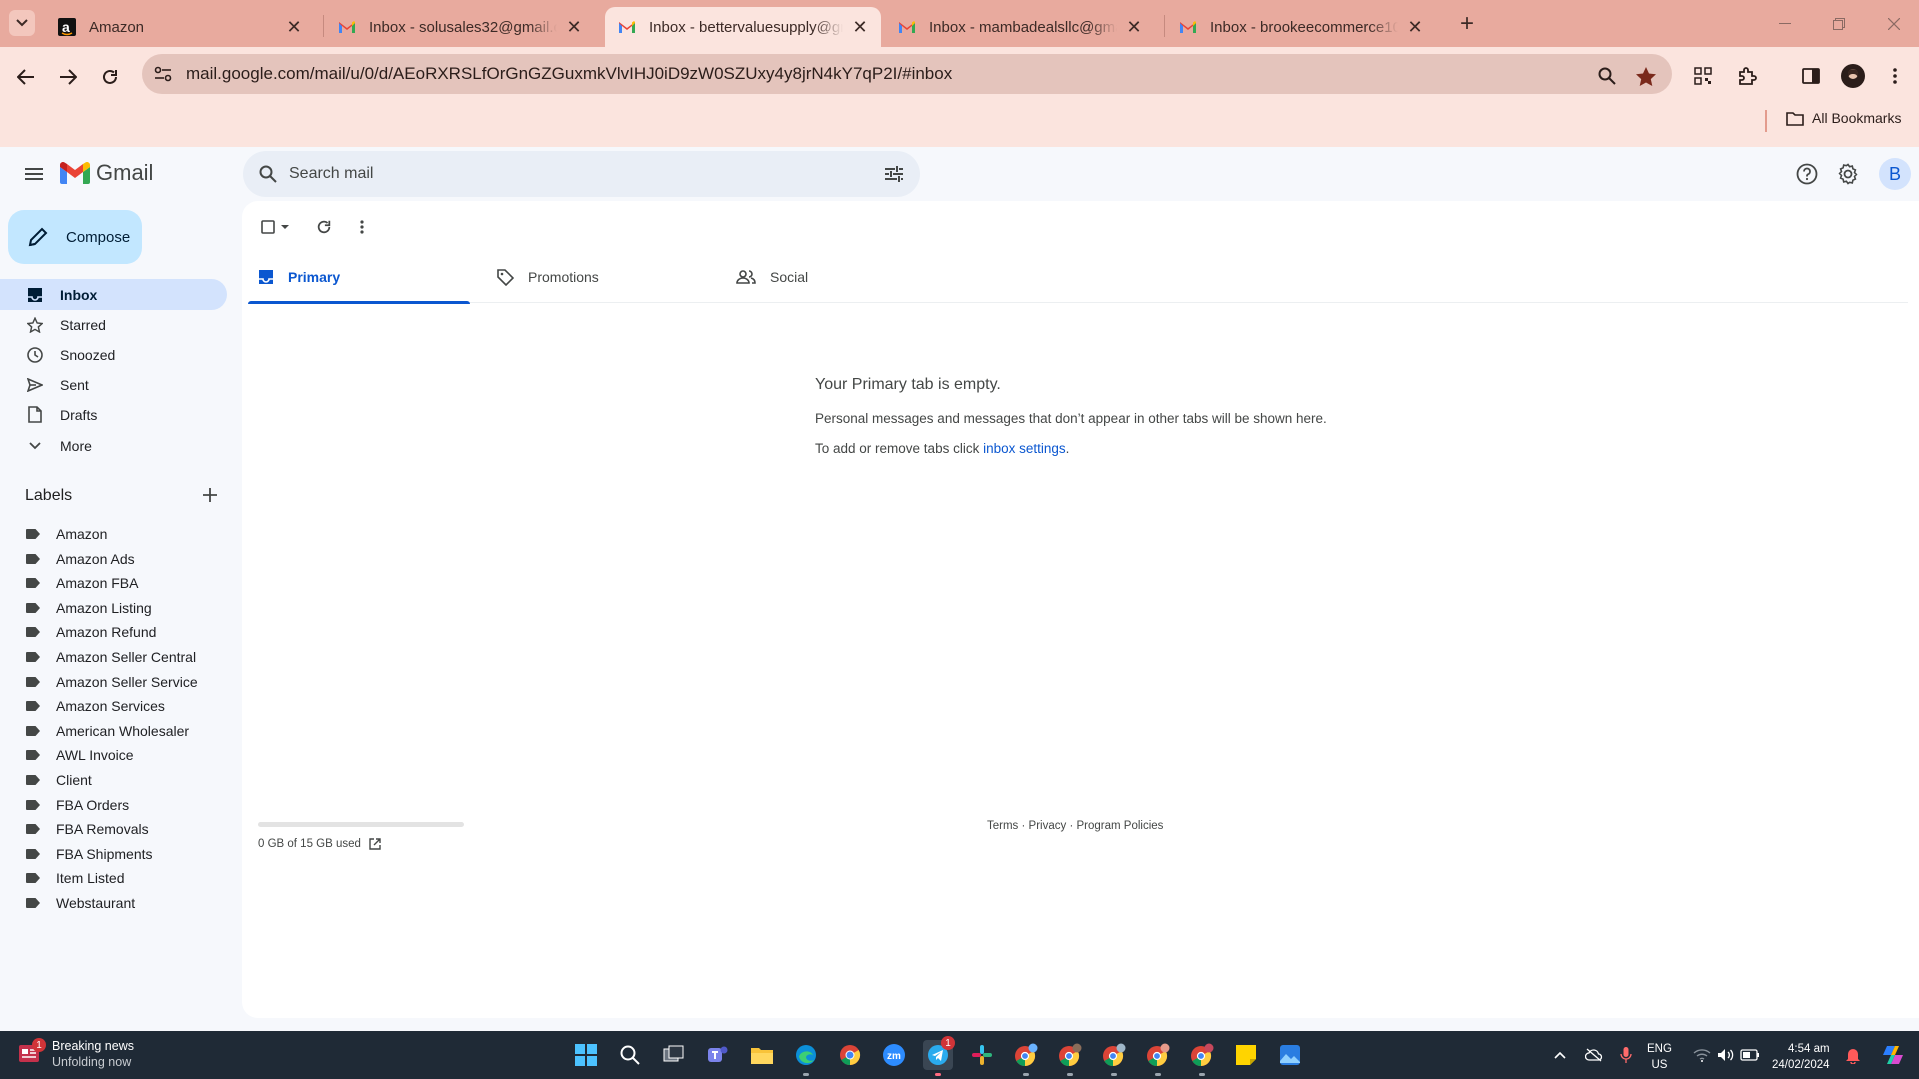  Describe the element at coordinates (1002, 826) in the screenshot. I see `terms-link: Terms` at that location.